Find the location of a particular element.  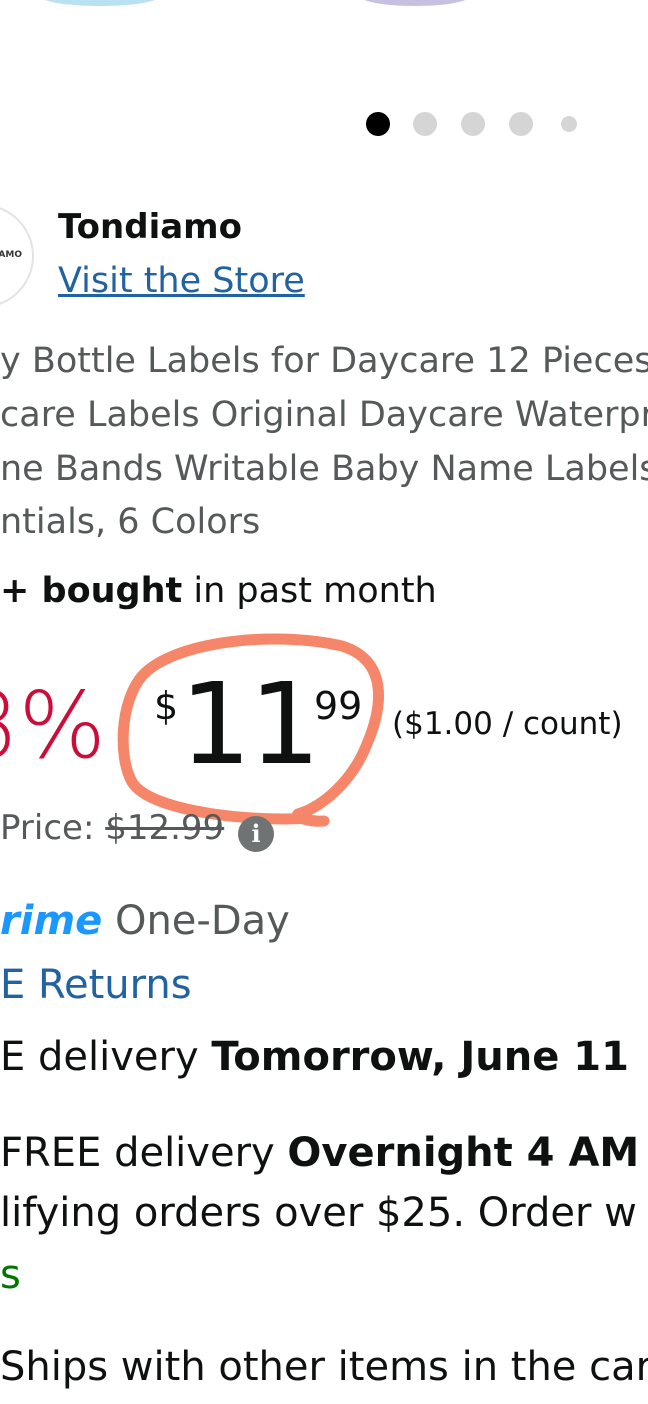

list-price: Price: $12.99 is located at coordinates (112, 828).